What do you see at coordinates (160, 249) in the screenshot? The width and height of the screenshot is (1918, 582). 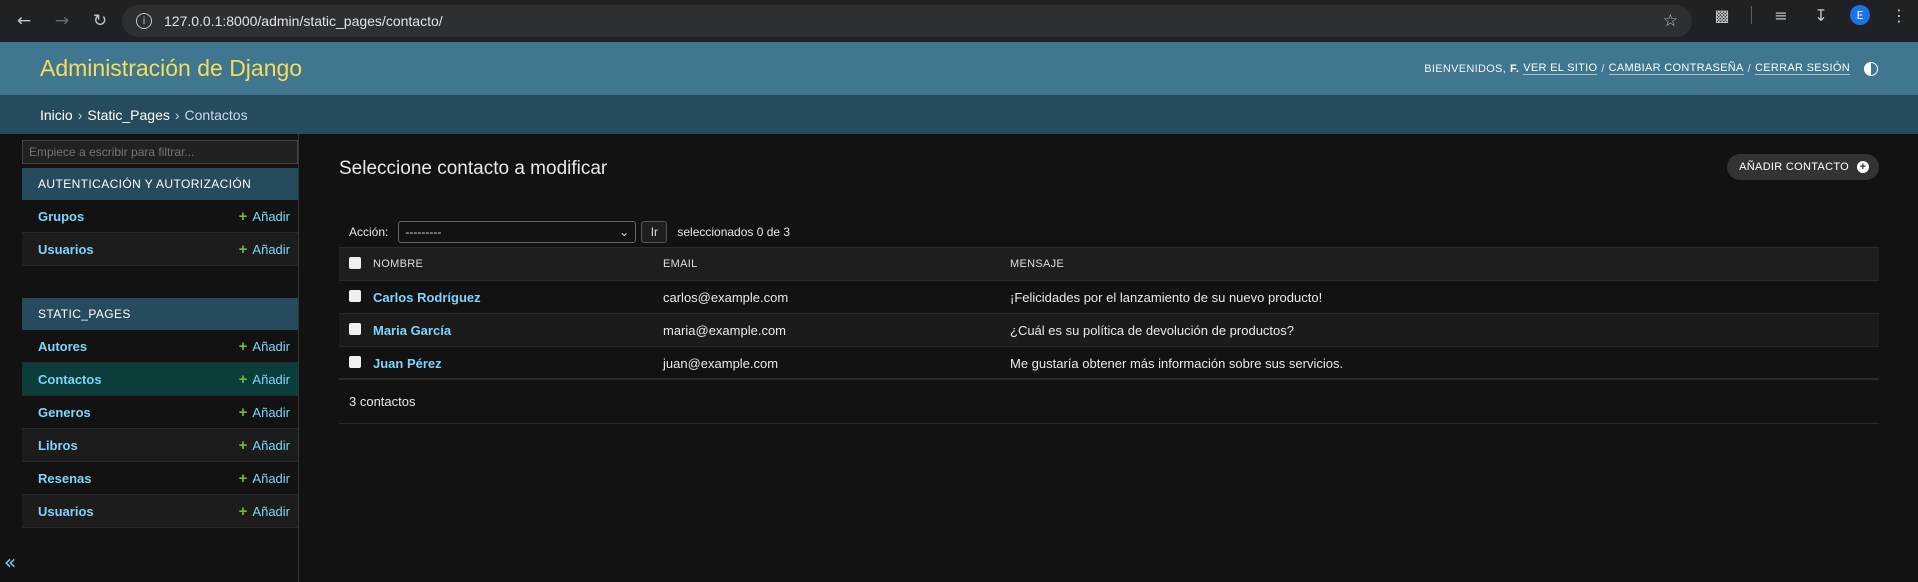 I see `sidebar-item-usuarios-auth: Usuarios + Añadir` at bounding box center [160, 249].